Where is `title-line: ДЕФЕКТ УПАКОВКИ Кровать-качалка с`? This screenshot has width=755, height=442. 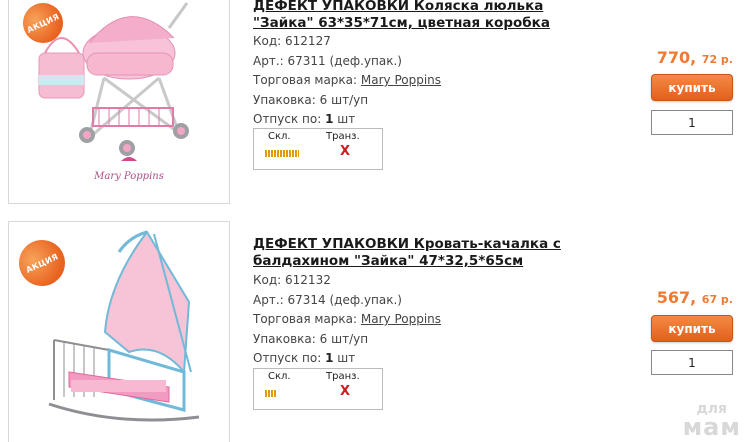
title-line: ДЕФЕКТ УПАКОВКИ Кровать-качалка с is located at coordinates (407, 244).